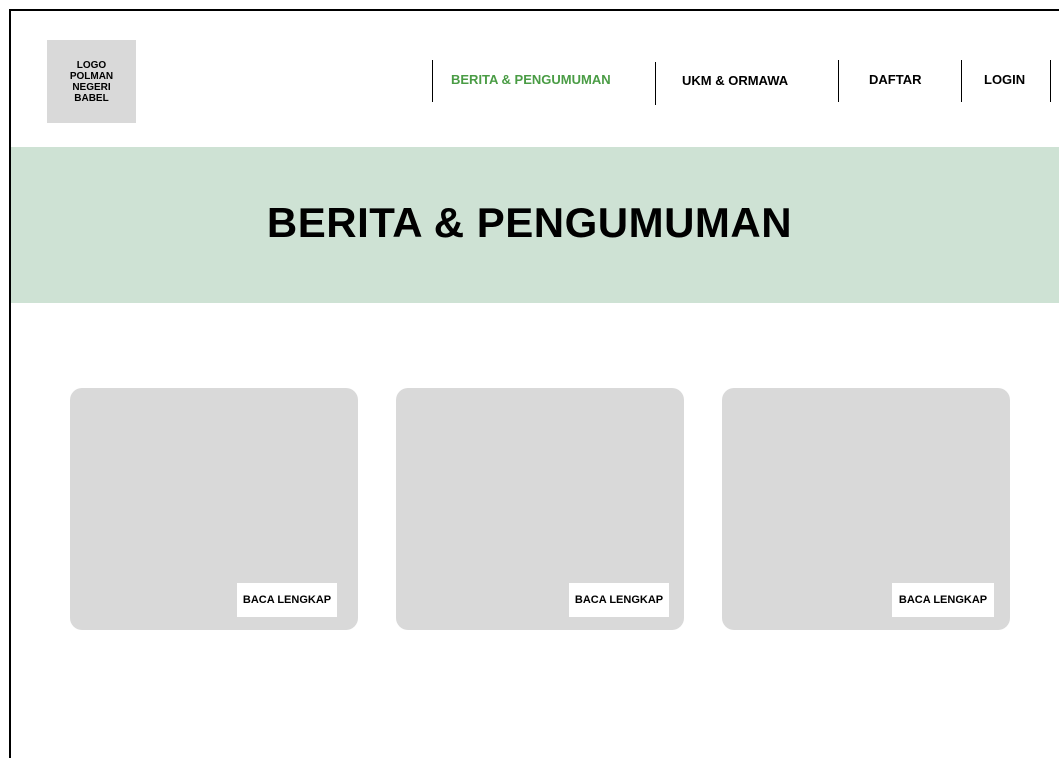 The height and width of the screenshot is (758, 1059). Describe the element at coordinates (895, 79) in the screenshot. I see `nav-link-daftar: DAFTAR` at that location.